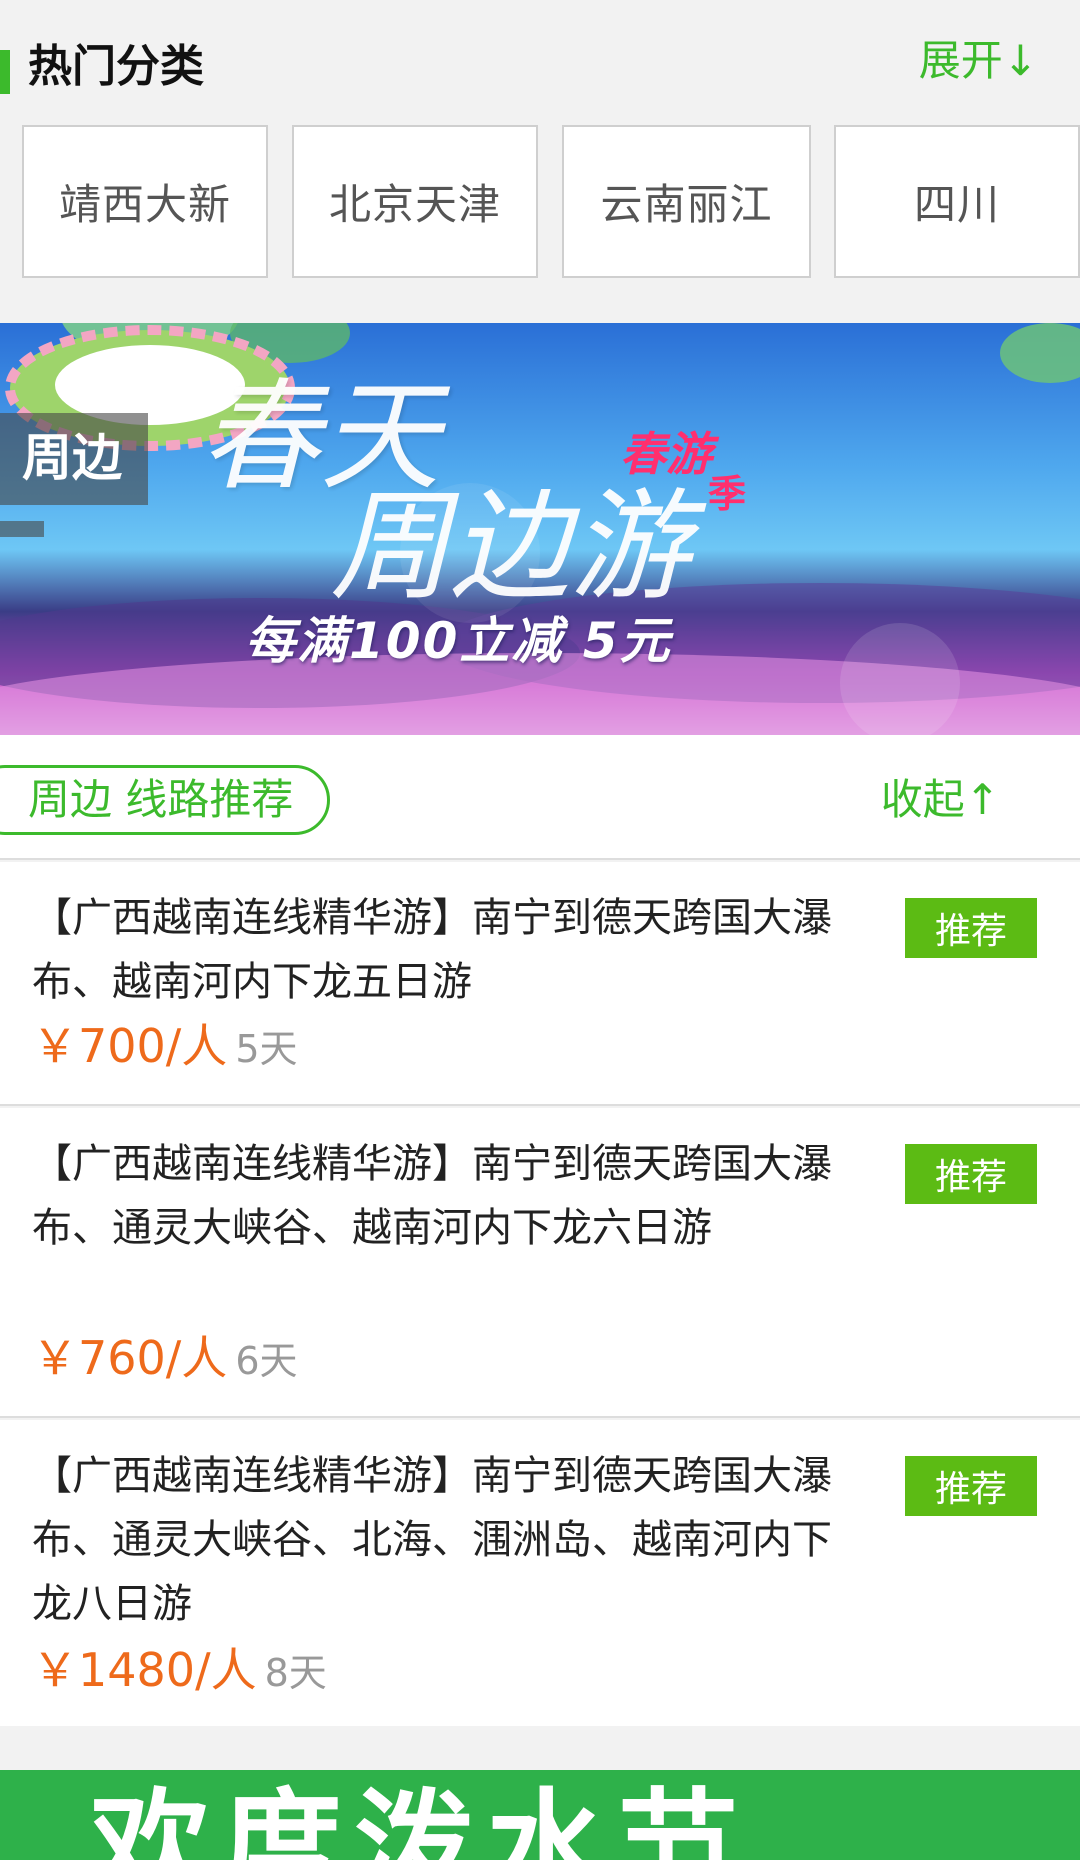 The width and height of the screenshot is (1080, 1860). I want to click on banner-calligraphy-line2: 周边游, so click(510, 547).